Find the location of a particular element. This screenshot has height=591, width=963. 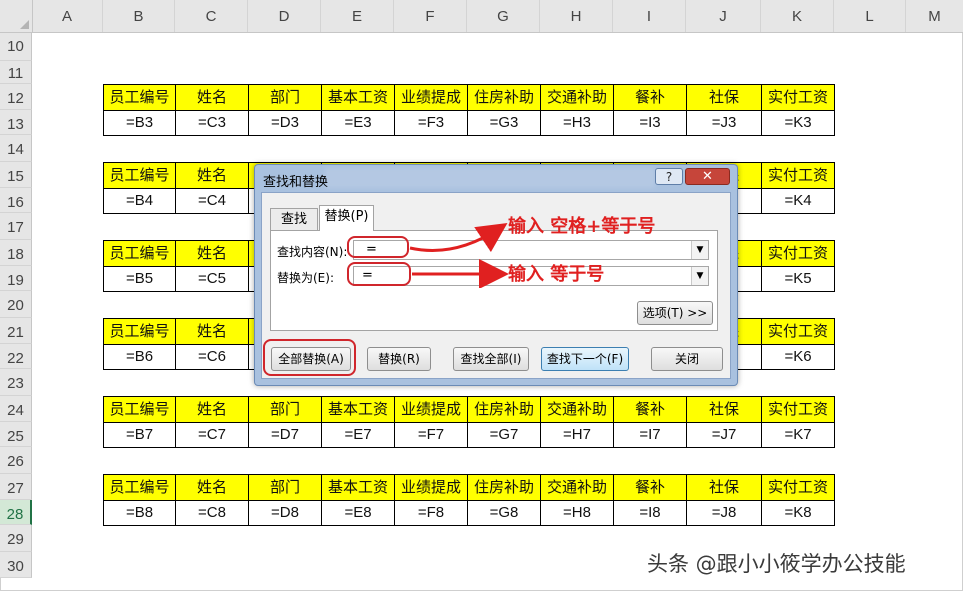

formula-cell: =G8 is located at coordinates (504, 513).